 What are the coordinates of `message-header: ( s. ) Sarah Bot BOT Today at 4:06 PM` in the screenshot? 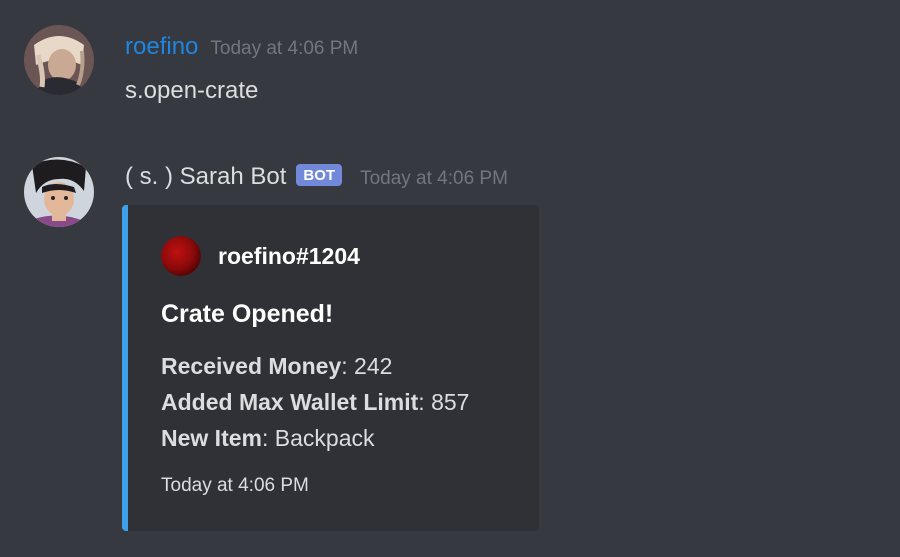 It's located at (316, 177).